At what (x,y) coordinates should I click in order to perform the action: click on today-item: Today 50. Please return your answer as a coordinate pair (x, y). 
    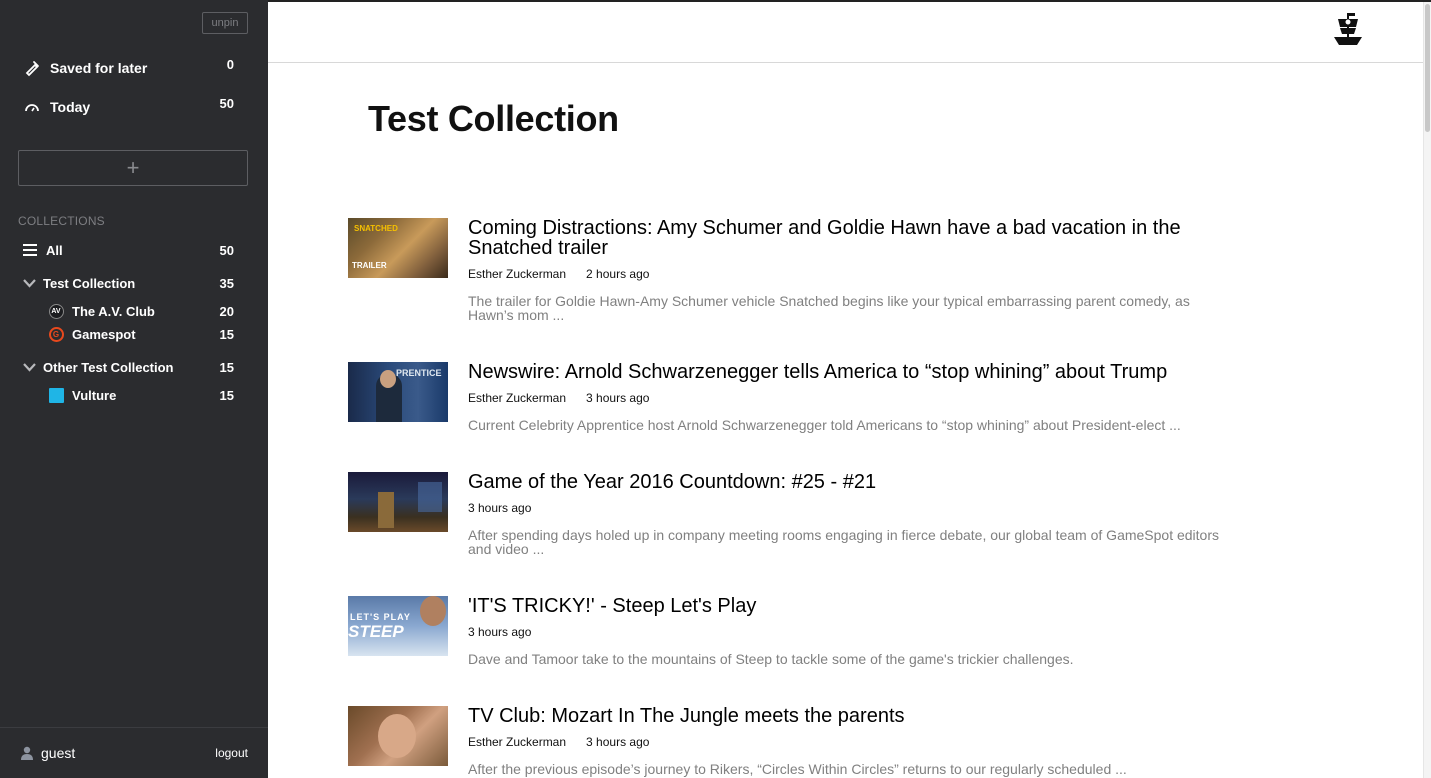
    Looking at the image, I should click on (128, 107).